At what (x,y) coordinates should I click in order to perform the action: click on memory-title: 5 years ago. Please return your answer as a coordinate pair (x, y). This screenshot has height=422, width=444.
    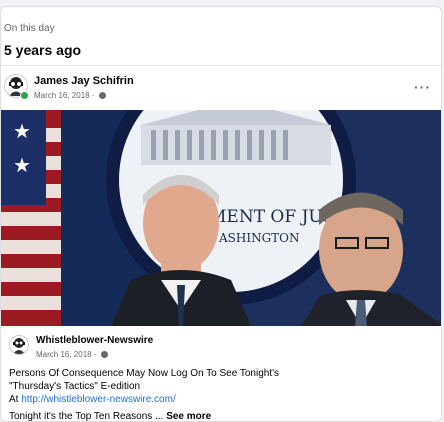
    Looking at the image, I should click on (43, 50).